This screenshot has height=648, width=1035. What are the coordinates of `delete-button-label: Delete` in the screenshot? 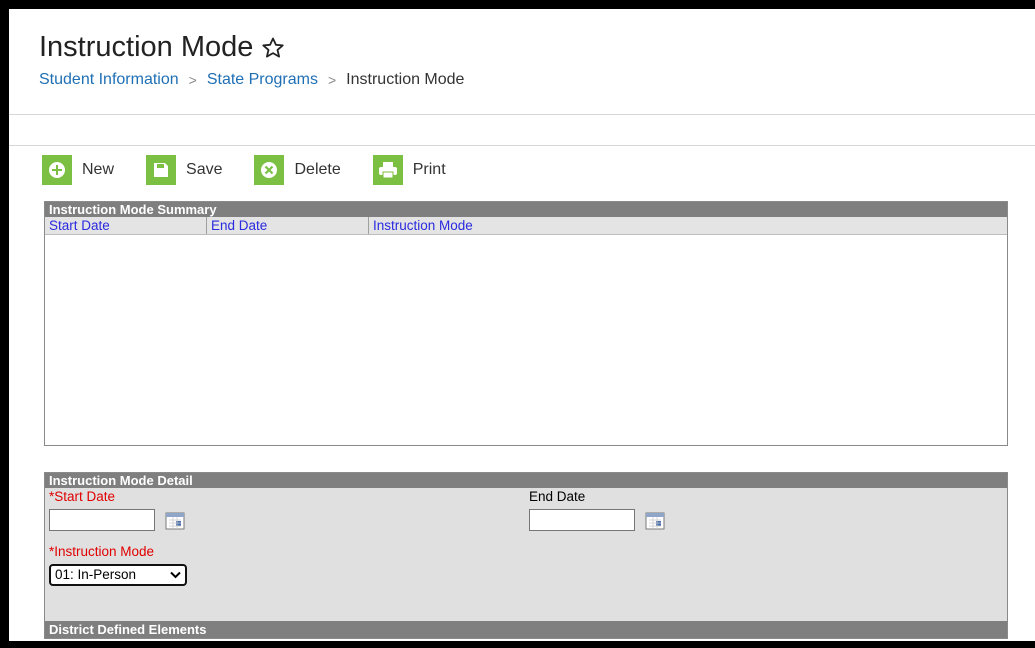 It's located at (317, 169).